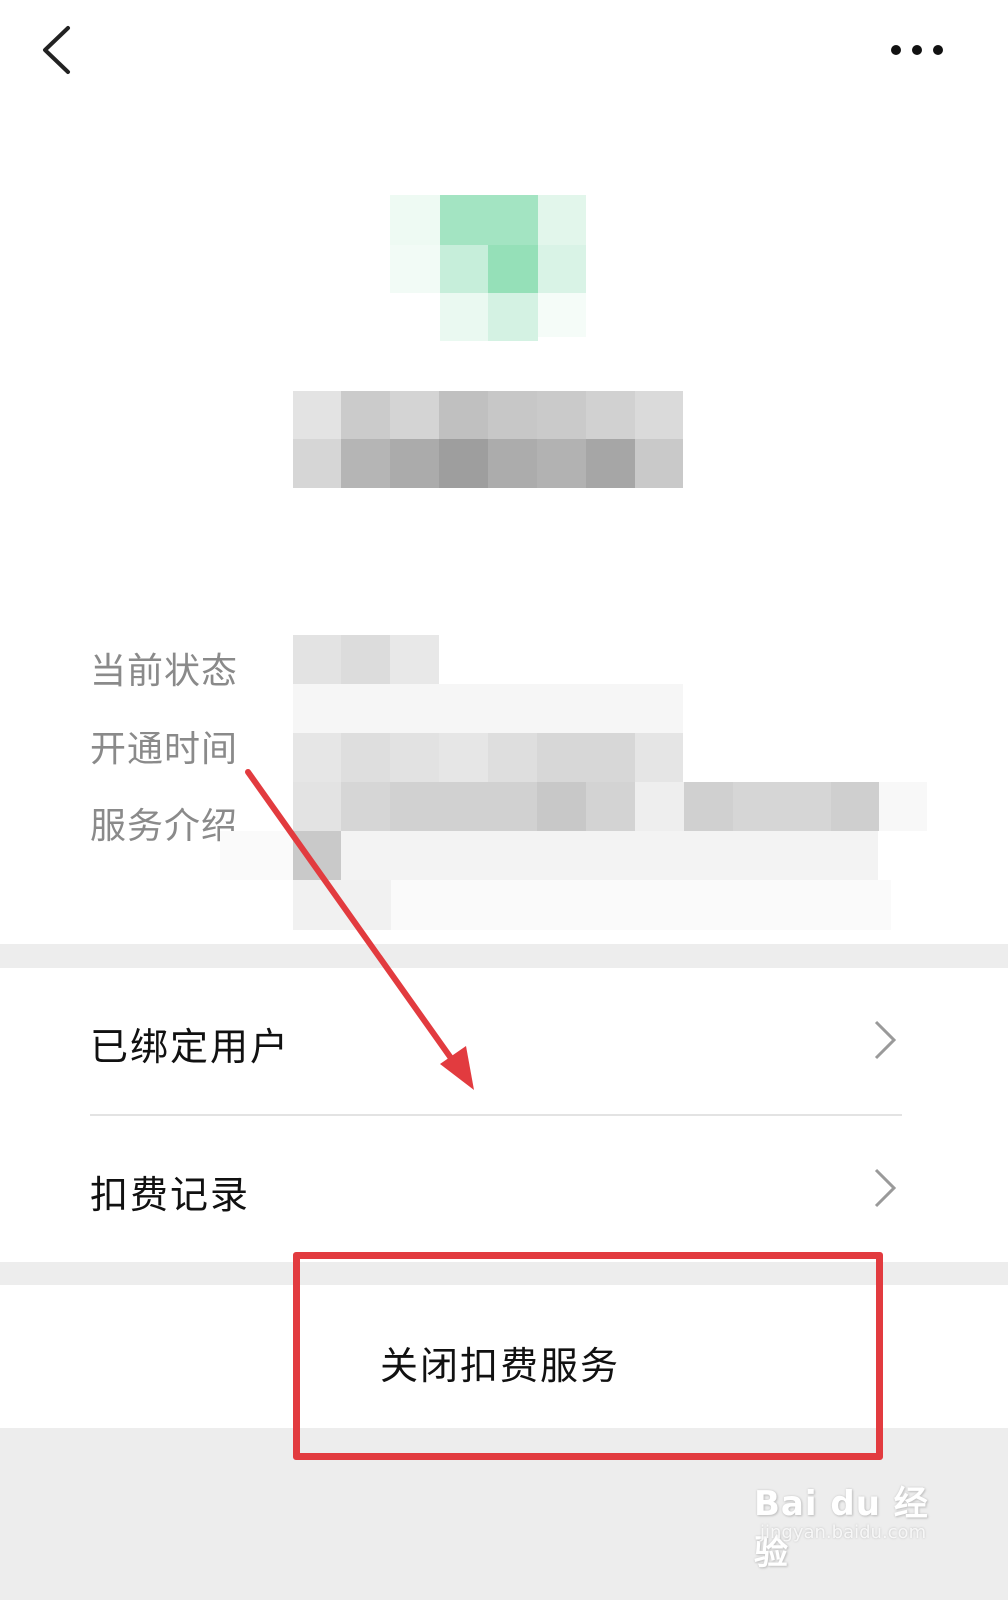 This screenshot has width=1008, height=1600. I want to click on baidu-jingyan-watermark: Bai du 经验 jingyan.baidu.com, so click(854, 1524).